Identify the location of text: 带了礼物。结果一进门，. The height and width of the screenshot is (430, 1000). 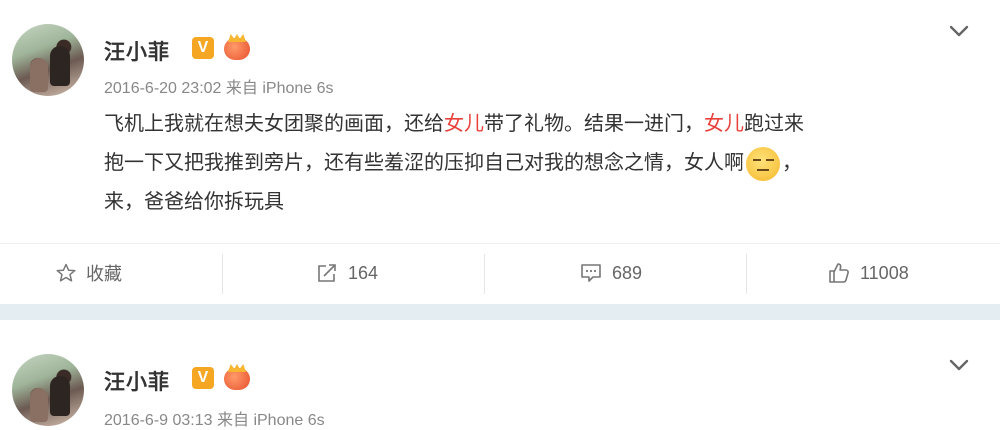
(594, 123).